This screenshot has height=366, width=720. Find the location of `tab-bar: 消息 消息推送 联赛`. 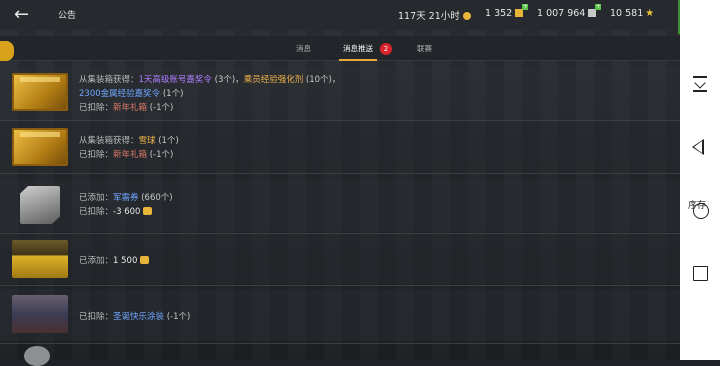

tab-bar: 消息 消息推送 联赛 is located at coordinates (340, 48).